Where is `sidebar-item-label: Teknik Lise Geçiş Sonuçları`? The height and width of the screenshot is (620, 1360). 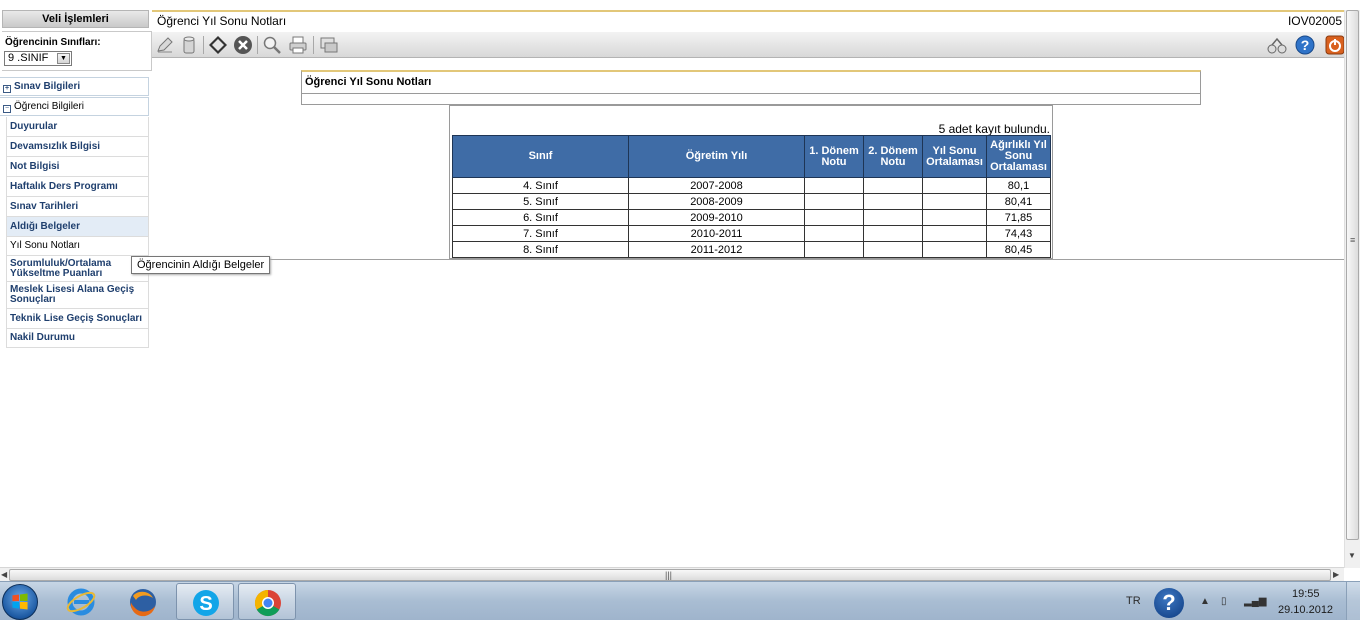
sidebar-item-label: Teknik Lise Geçiş Sonuçları is located at coordinates (76, 318).